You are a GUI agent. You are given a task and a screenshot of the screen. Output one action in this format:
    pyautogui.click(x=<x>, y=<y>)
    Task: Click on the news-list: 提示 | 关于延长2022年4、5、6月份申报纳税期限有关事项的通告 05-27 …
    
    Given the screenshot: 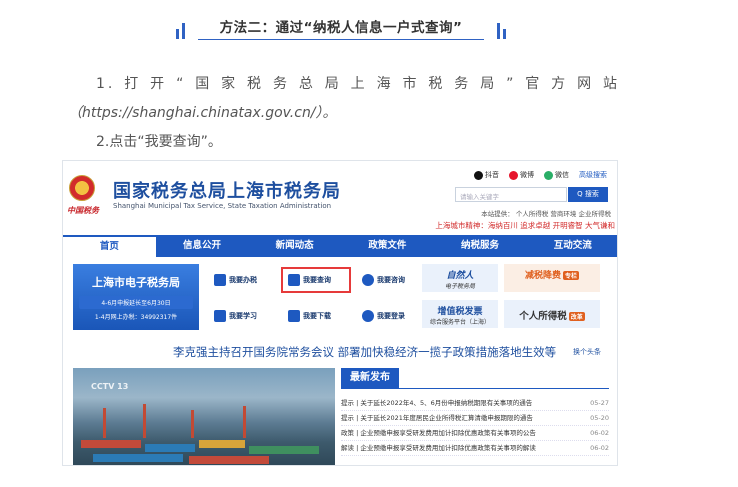 What is the action you would take?
    pyautogui.click(x=475, y=426)
    